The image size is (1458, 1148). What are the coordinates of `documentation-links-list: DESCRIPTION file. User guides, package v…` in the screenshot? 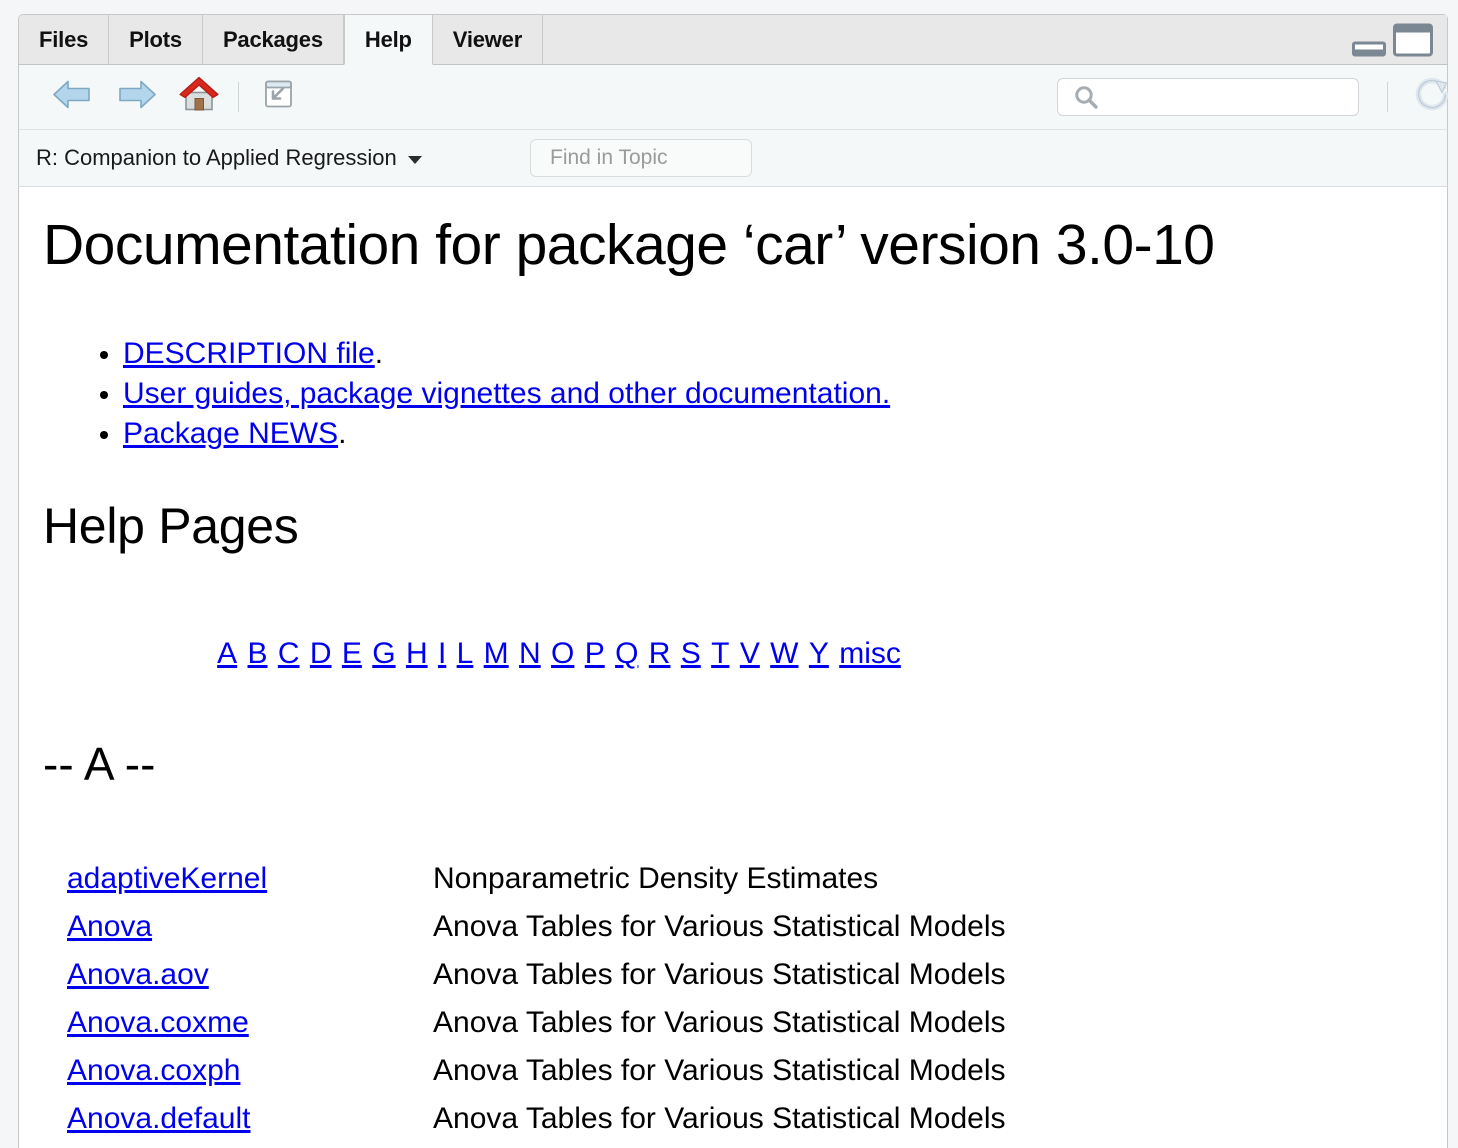 It's located at (483, 394).